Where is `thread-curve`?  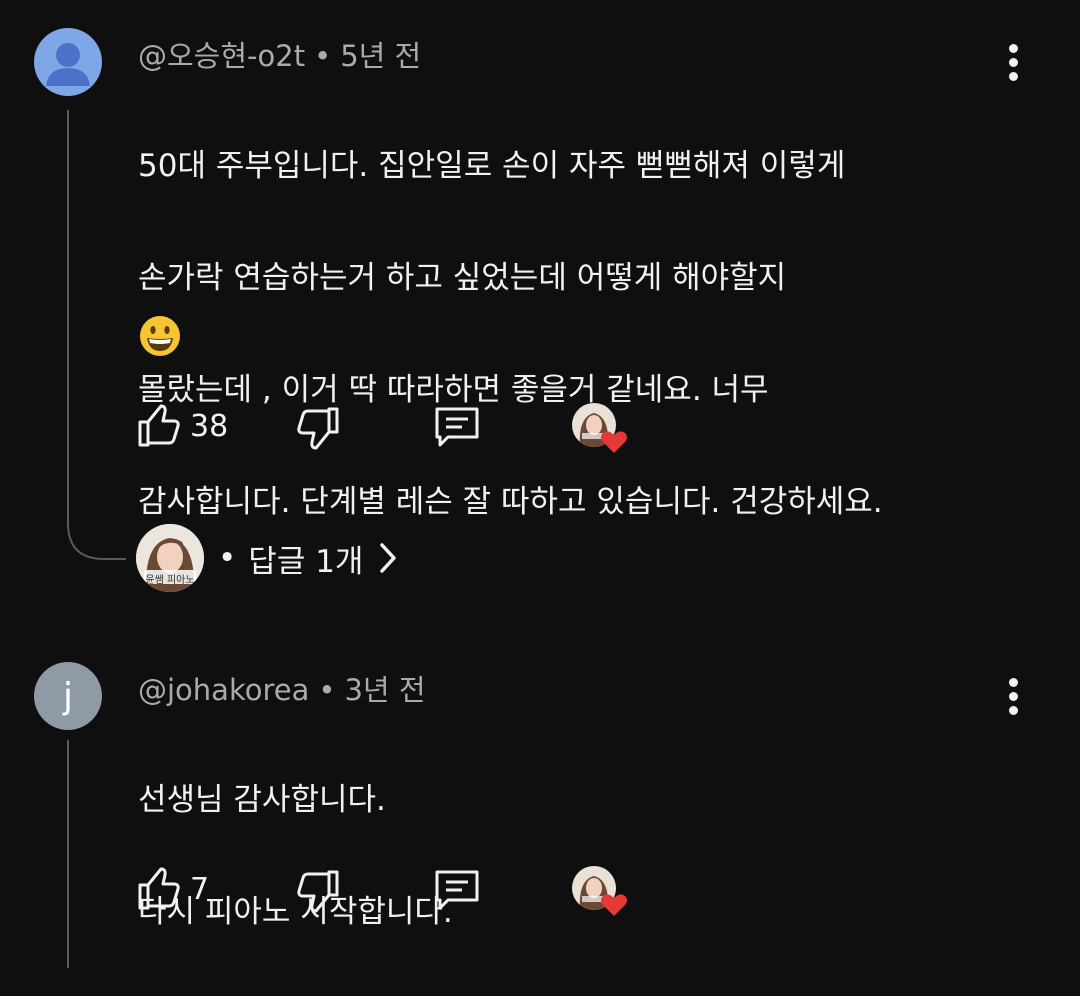 thread-curve is located at coordinates (96, 532).